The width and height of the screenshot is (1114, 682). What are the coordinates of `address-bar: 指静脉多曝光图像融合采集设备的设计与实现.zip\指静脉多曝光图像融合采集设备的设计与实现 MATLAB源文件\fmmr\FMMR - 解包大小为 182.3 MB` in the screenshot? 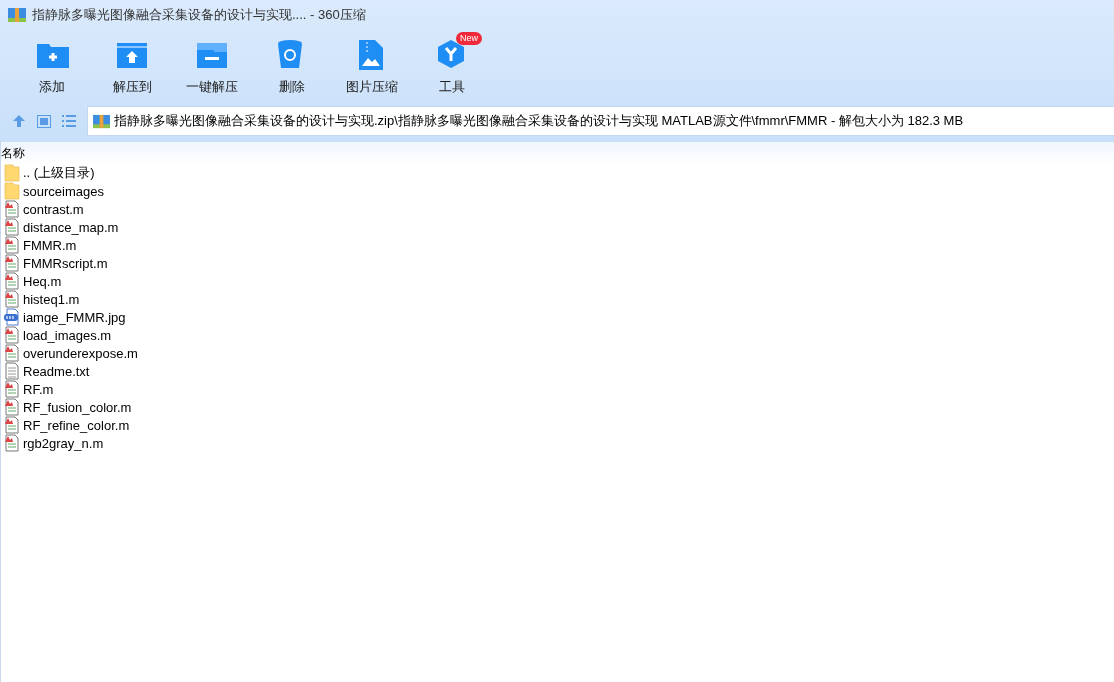 It's located at (600, 121).